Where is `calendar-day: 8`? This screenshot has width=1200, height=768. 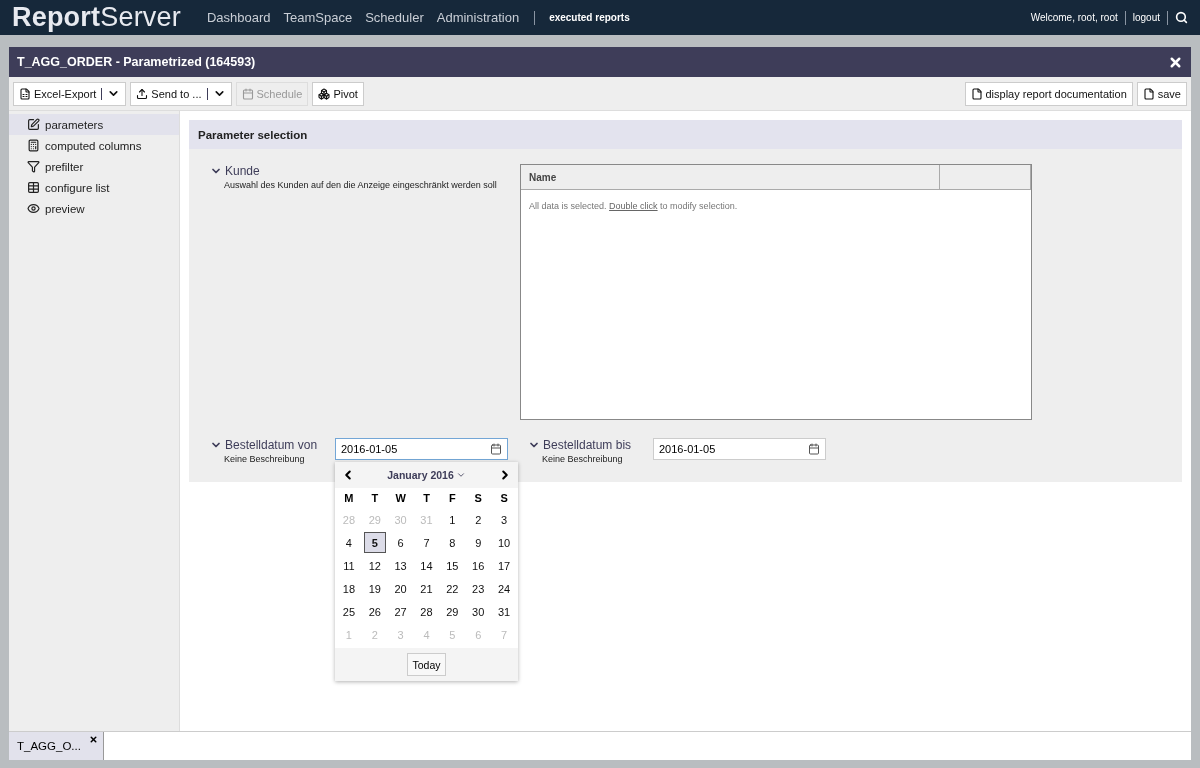
calendar-day: 8 is located at coordinates (452, 542).